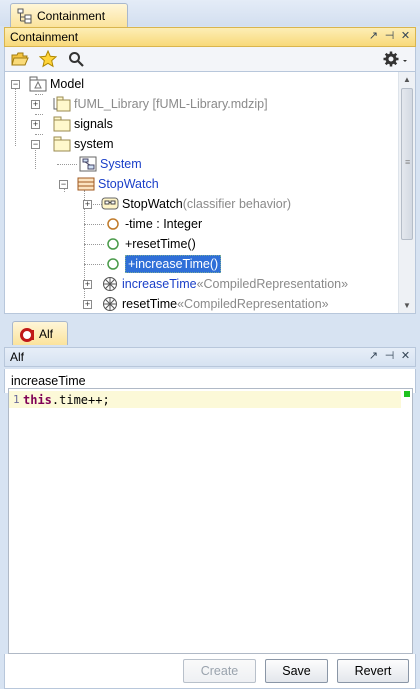 The height and width of the screenshot is (689, 420). I want to click on class-icon, so click(86, 184).